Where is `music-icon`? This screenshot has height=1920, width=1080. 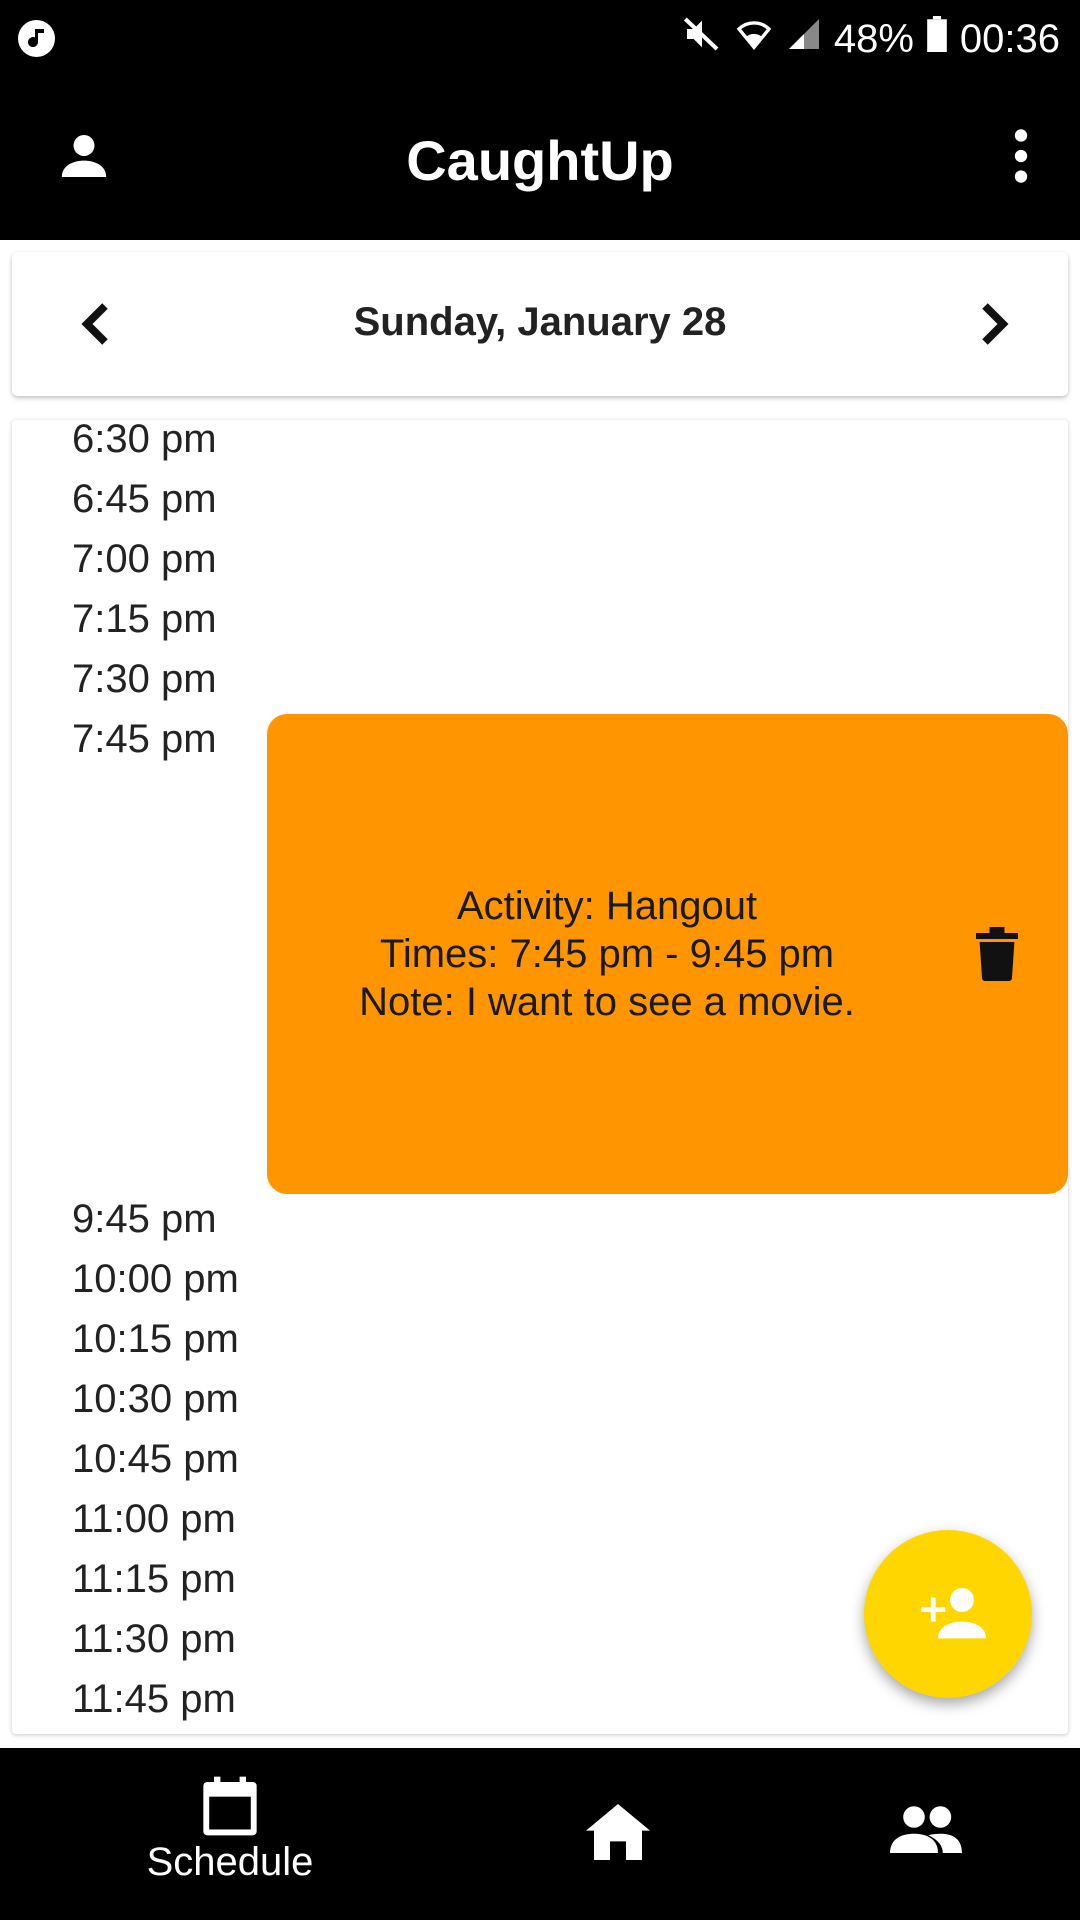
music-icon is located at coordinates (36, 38).